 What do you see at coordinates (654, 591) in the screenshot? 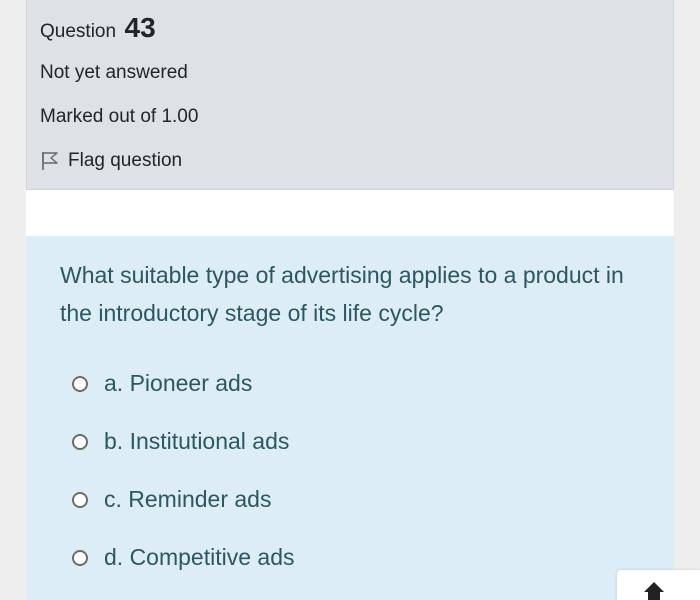
I see `arrow-up-icon` at bounding box center [654, 591].